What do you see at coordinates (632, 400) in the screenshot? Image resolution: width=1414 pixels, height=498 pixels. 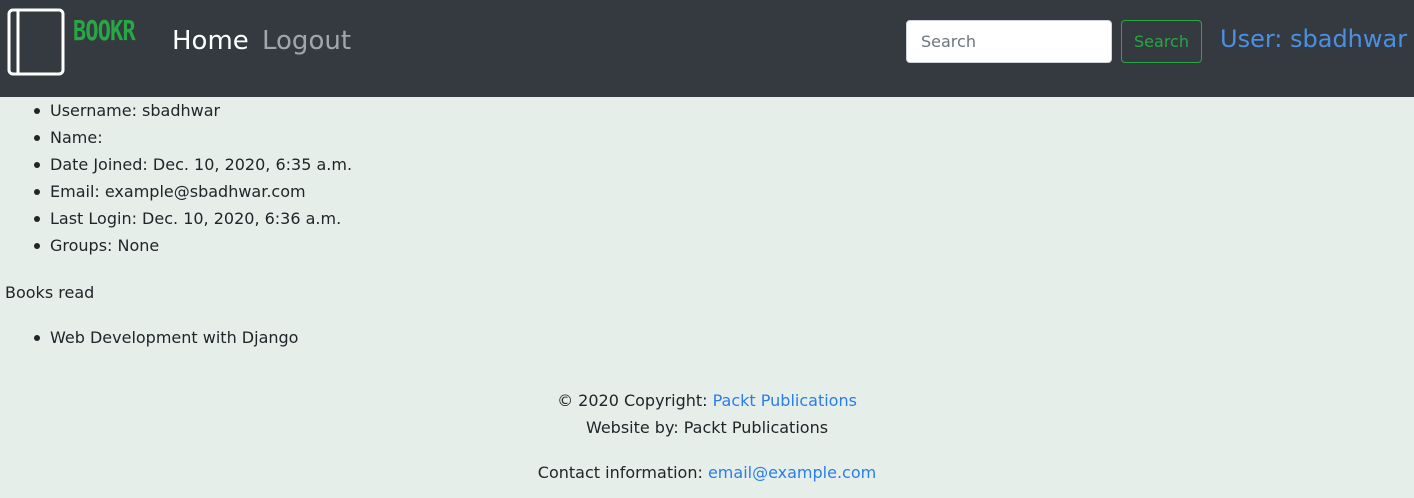 I see `copyright-text: © 2020 Copyright:` at bounding box center [632, 400].